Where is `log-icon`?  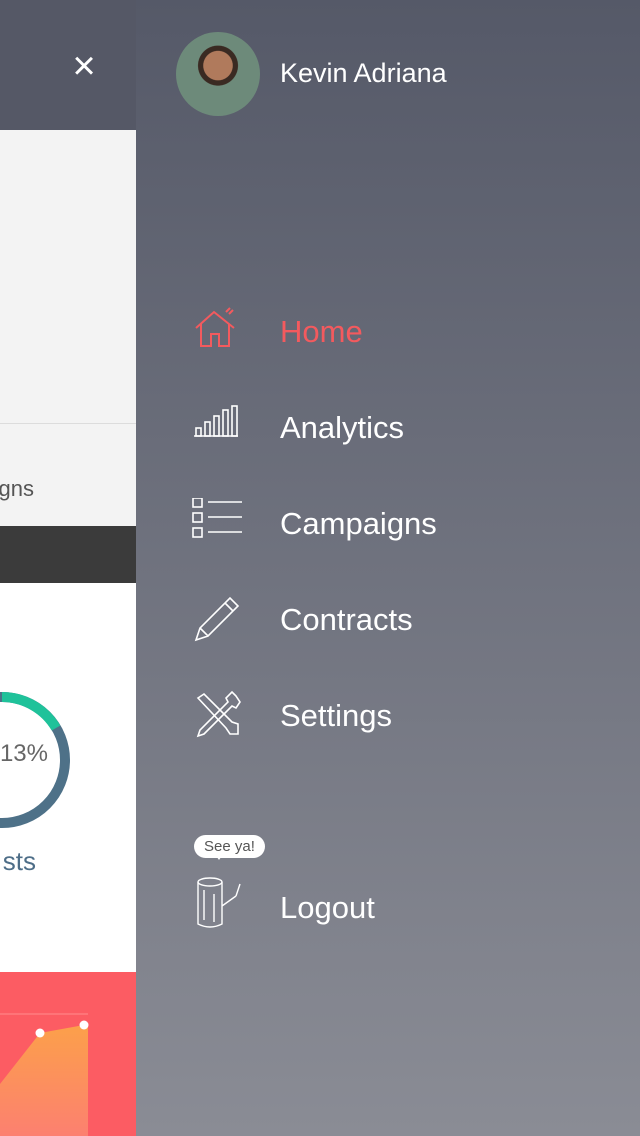
log-icon is located at coordinates (219, 902).